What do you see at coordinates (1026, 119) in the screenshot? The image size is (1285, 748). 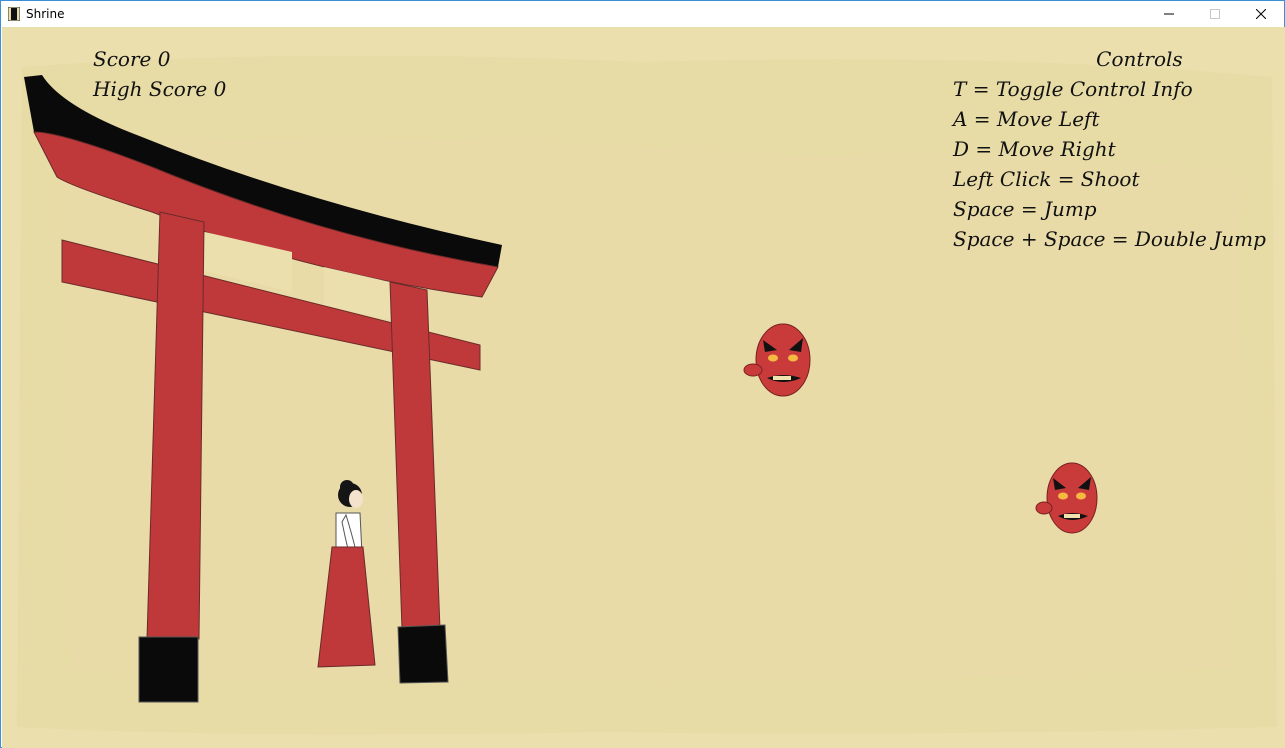 I see `control-line: A = Move Left` at bounding box center [1026, 119].